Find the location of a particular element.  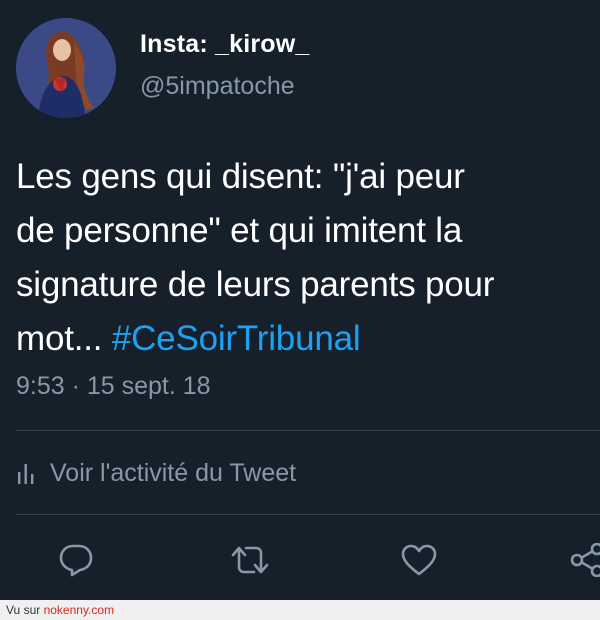

analytics-icon is located at coordinates (26, 474).